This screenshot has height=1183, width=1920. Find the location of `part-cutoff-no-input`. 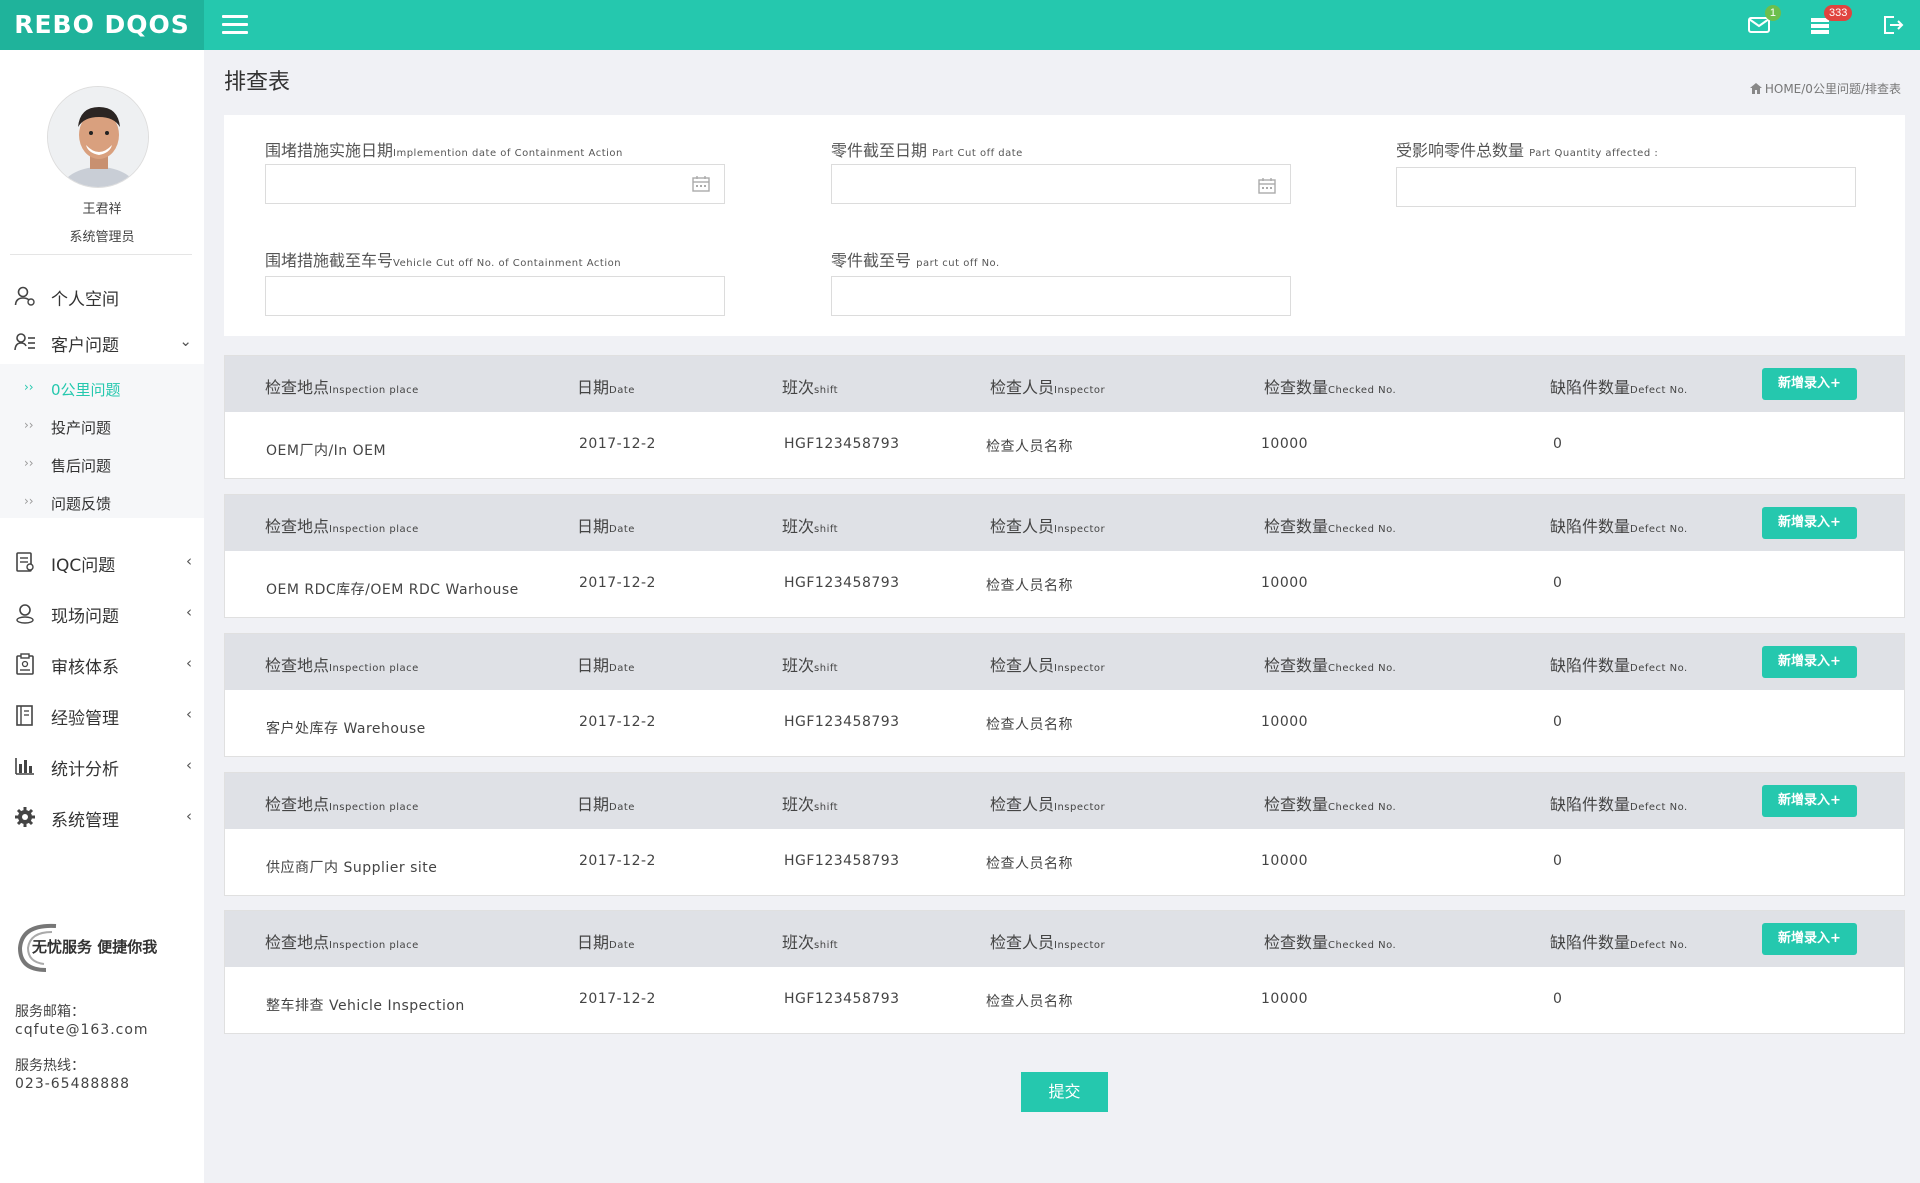

part-cutoff-no-input is located at coordinates (1061, 296).